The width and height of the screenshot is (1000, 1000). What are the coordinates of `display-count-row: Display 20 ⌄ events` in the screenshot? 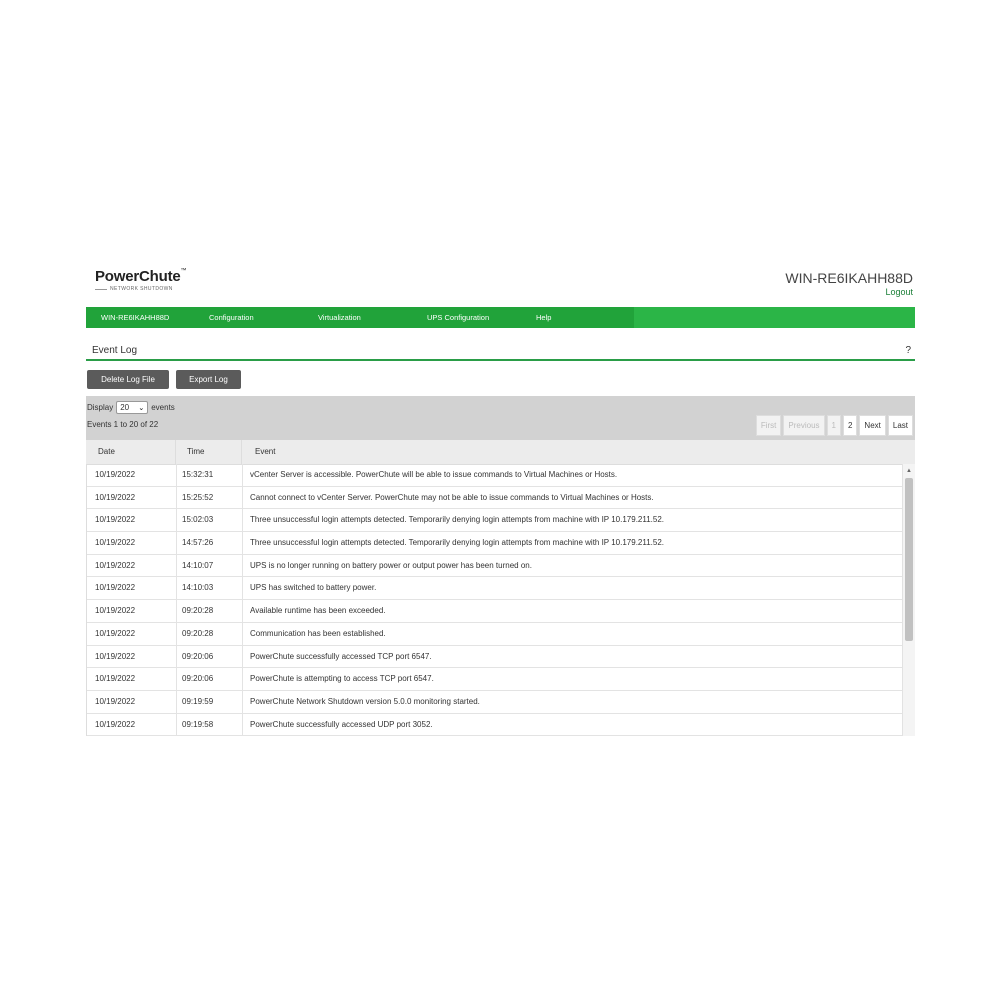 It's located at (131, 407).